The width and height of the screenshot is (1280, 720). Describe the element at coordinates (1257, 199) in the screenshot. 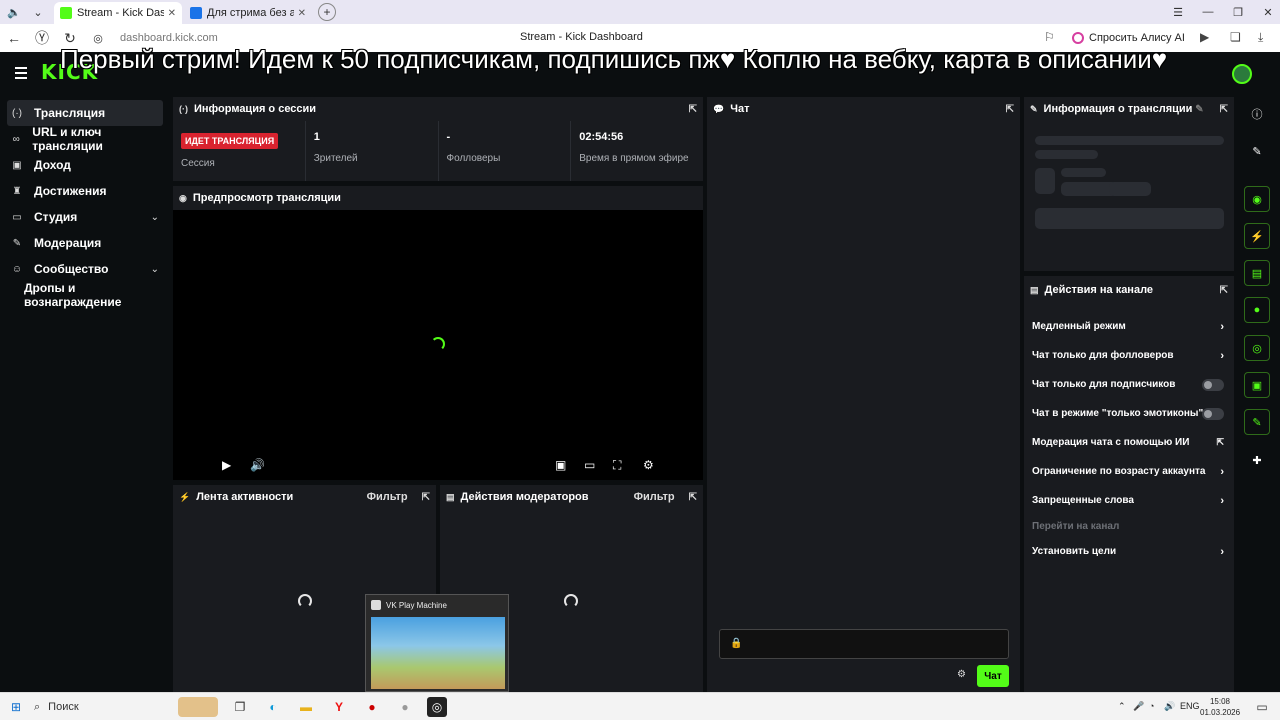

I see `focus-icon: ◉` at that location.